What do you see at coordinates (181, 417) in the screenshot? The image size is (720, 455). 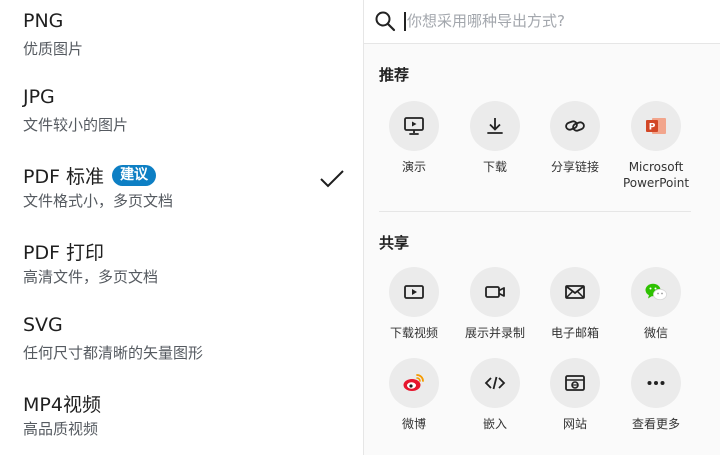 I see `format-option-mp4: MP4视频 高品质视频` at bounding box center [181, 417].